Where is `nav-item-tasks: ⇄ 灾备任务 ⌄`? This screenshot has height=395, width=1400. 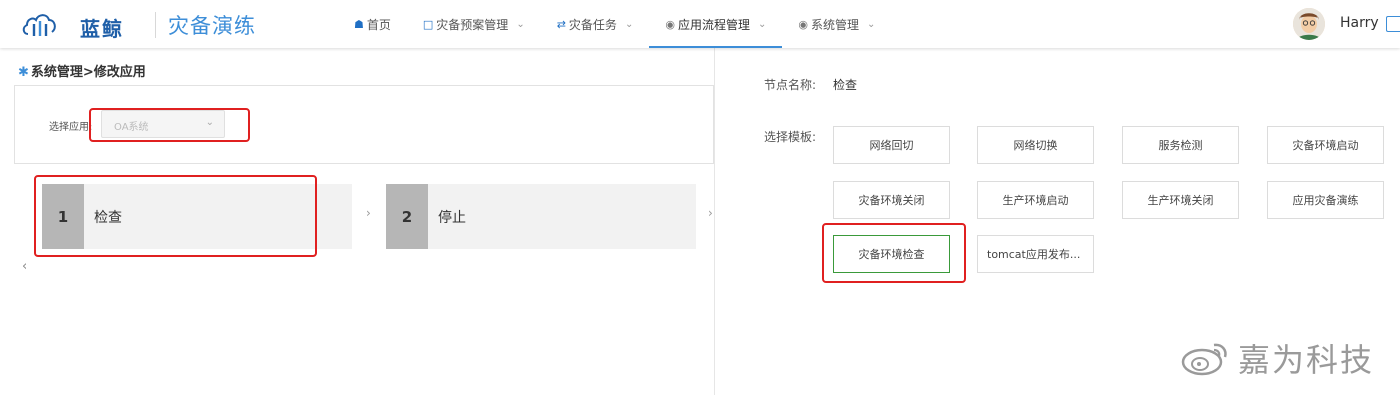 nav-item-tasks: ⇄ 灾备任务 ⌄ is located at coordinates (595, 24).